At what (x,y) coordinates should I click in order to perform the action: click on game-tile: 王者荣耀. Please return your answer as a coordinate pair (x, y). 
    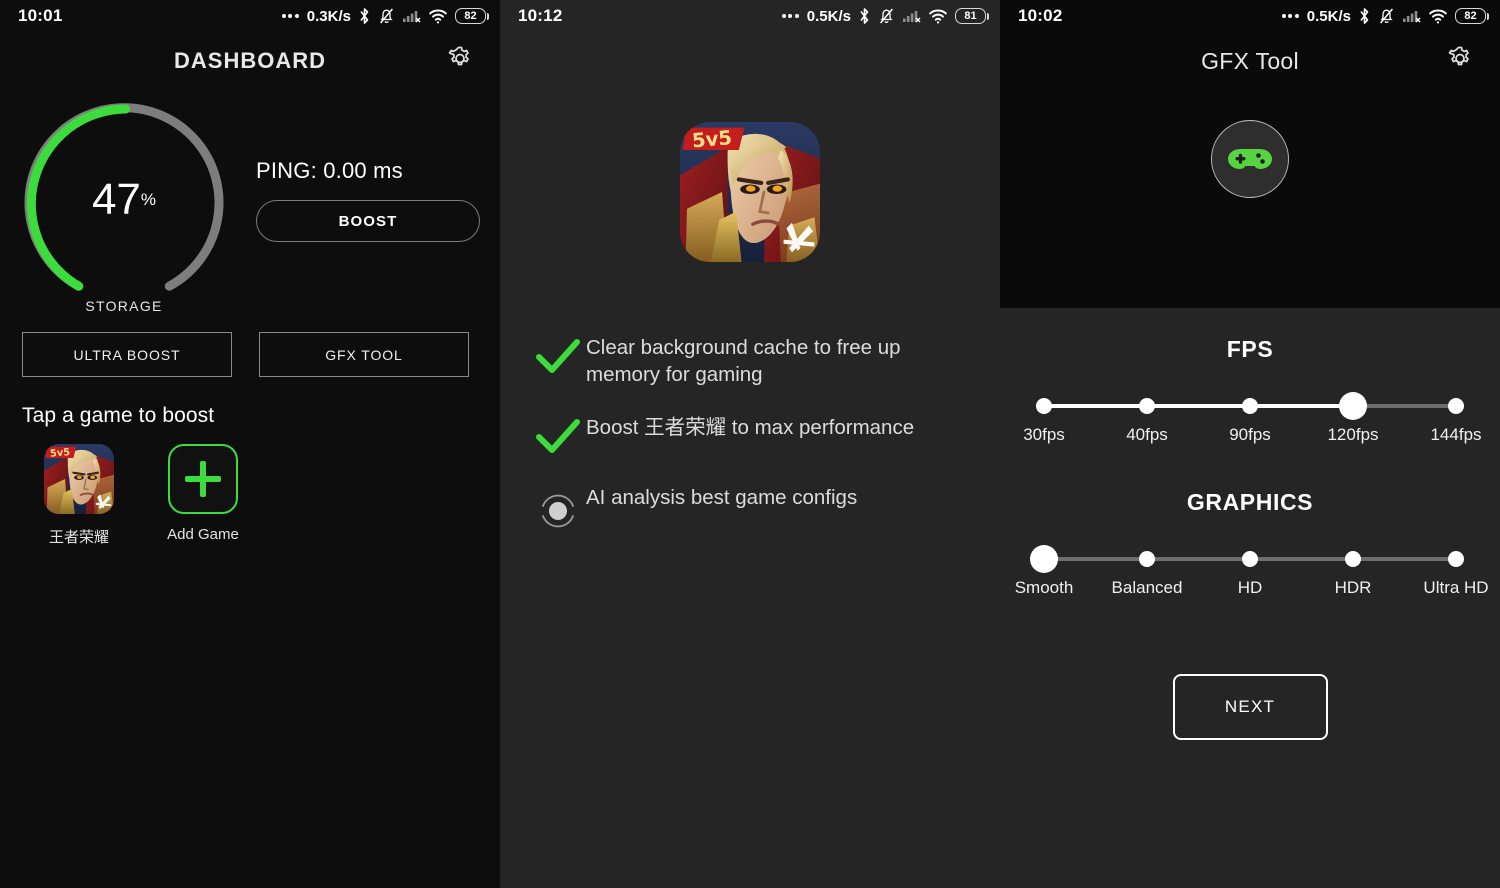
    Looking at the image, I should click on (79, 495).